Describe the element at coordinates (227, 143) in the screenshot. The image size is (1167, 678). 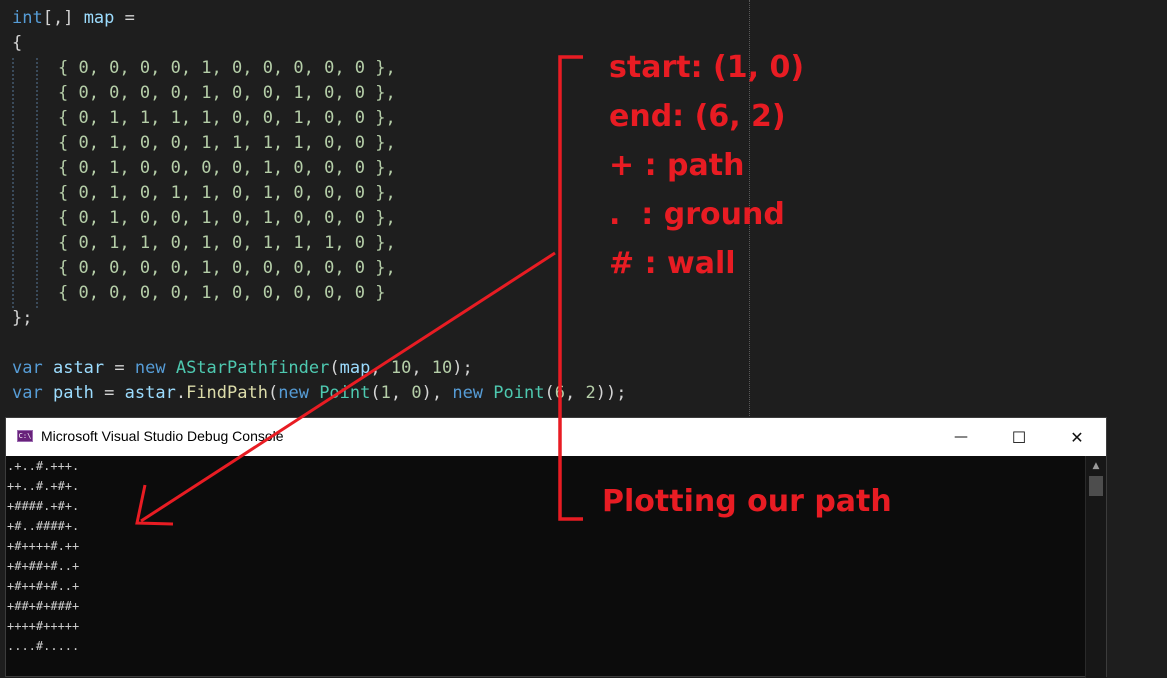
I see `grid-row: { 0, 1, 0, 0, 1, 1, 1, 1, 0, 0 },` at that location.